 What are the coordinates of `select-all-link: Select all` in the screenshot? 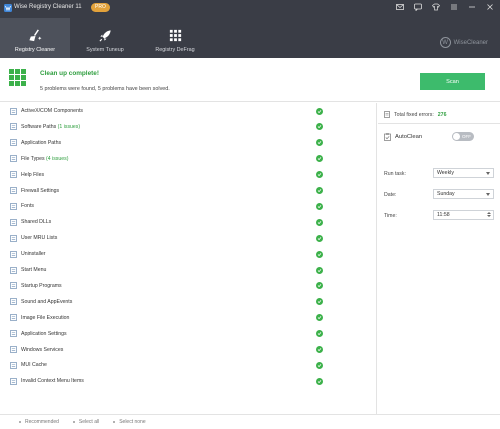 It's located at (86, 422).